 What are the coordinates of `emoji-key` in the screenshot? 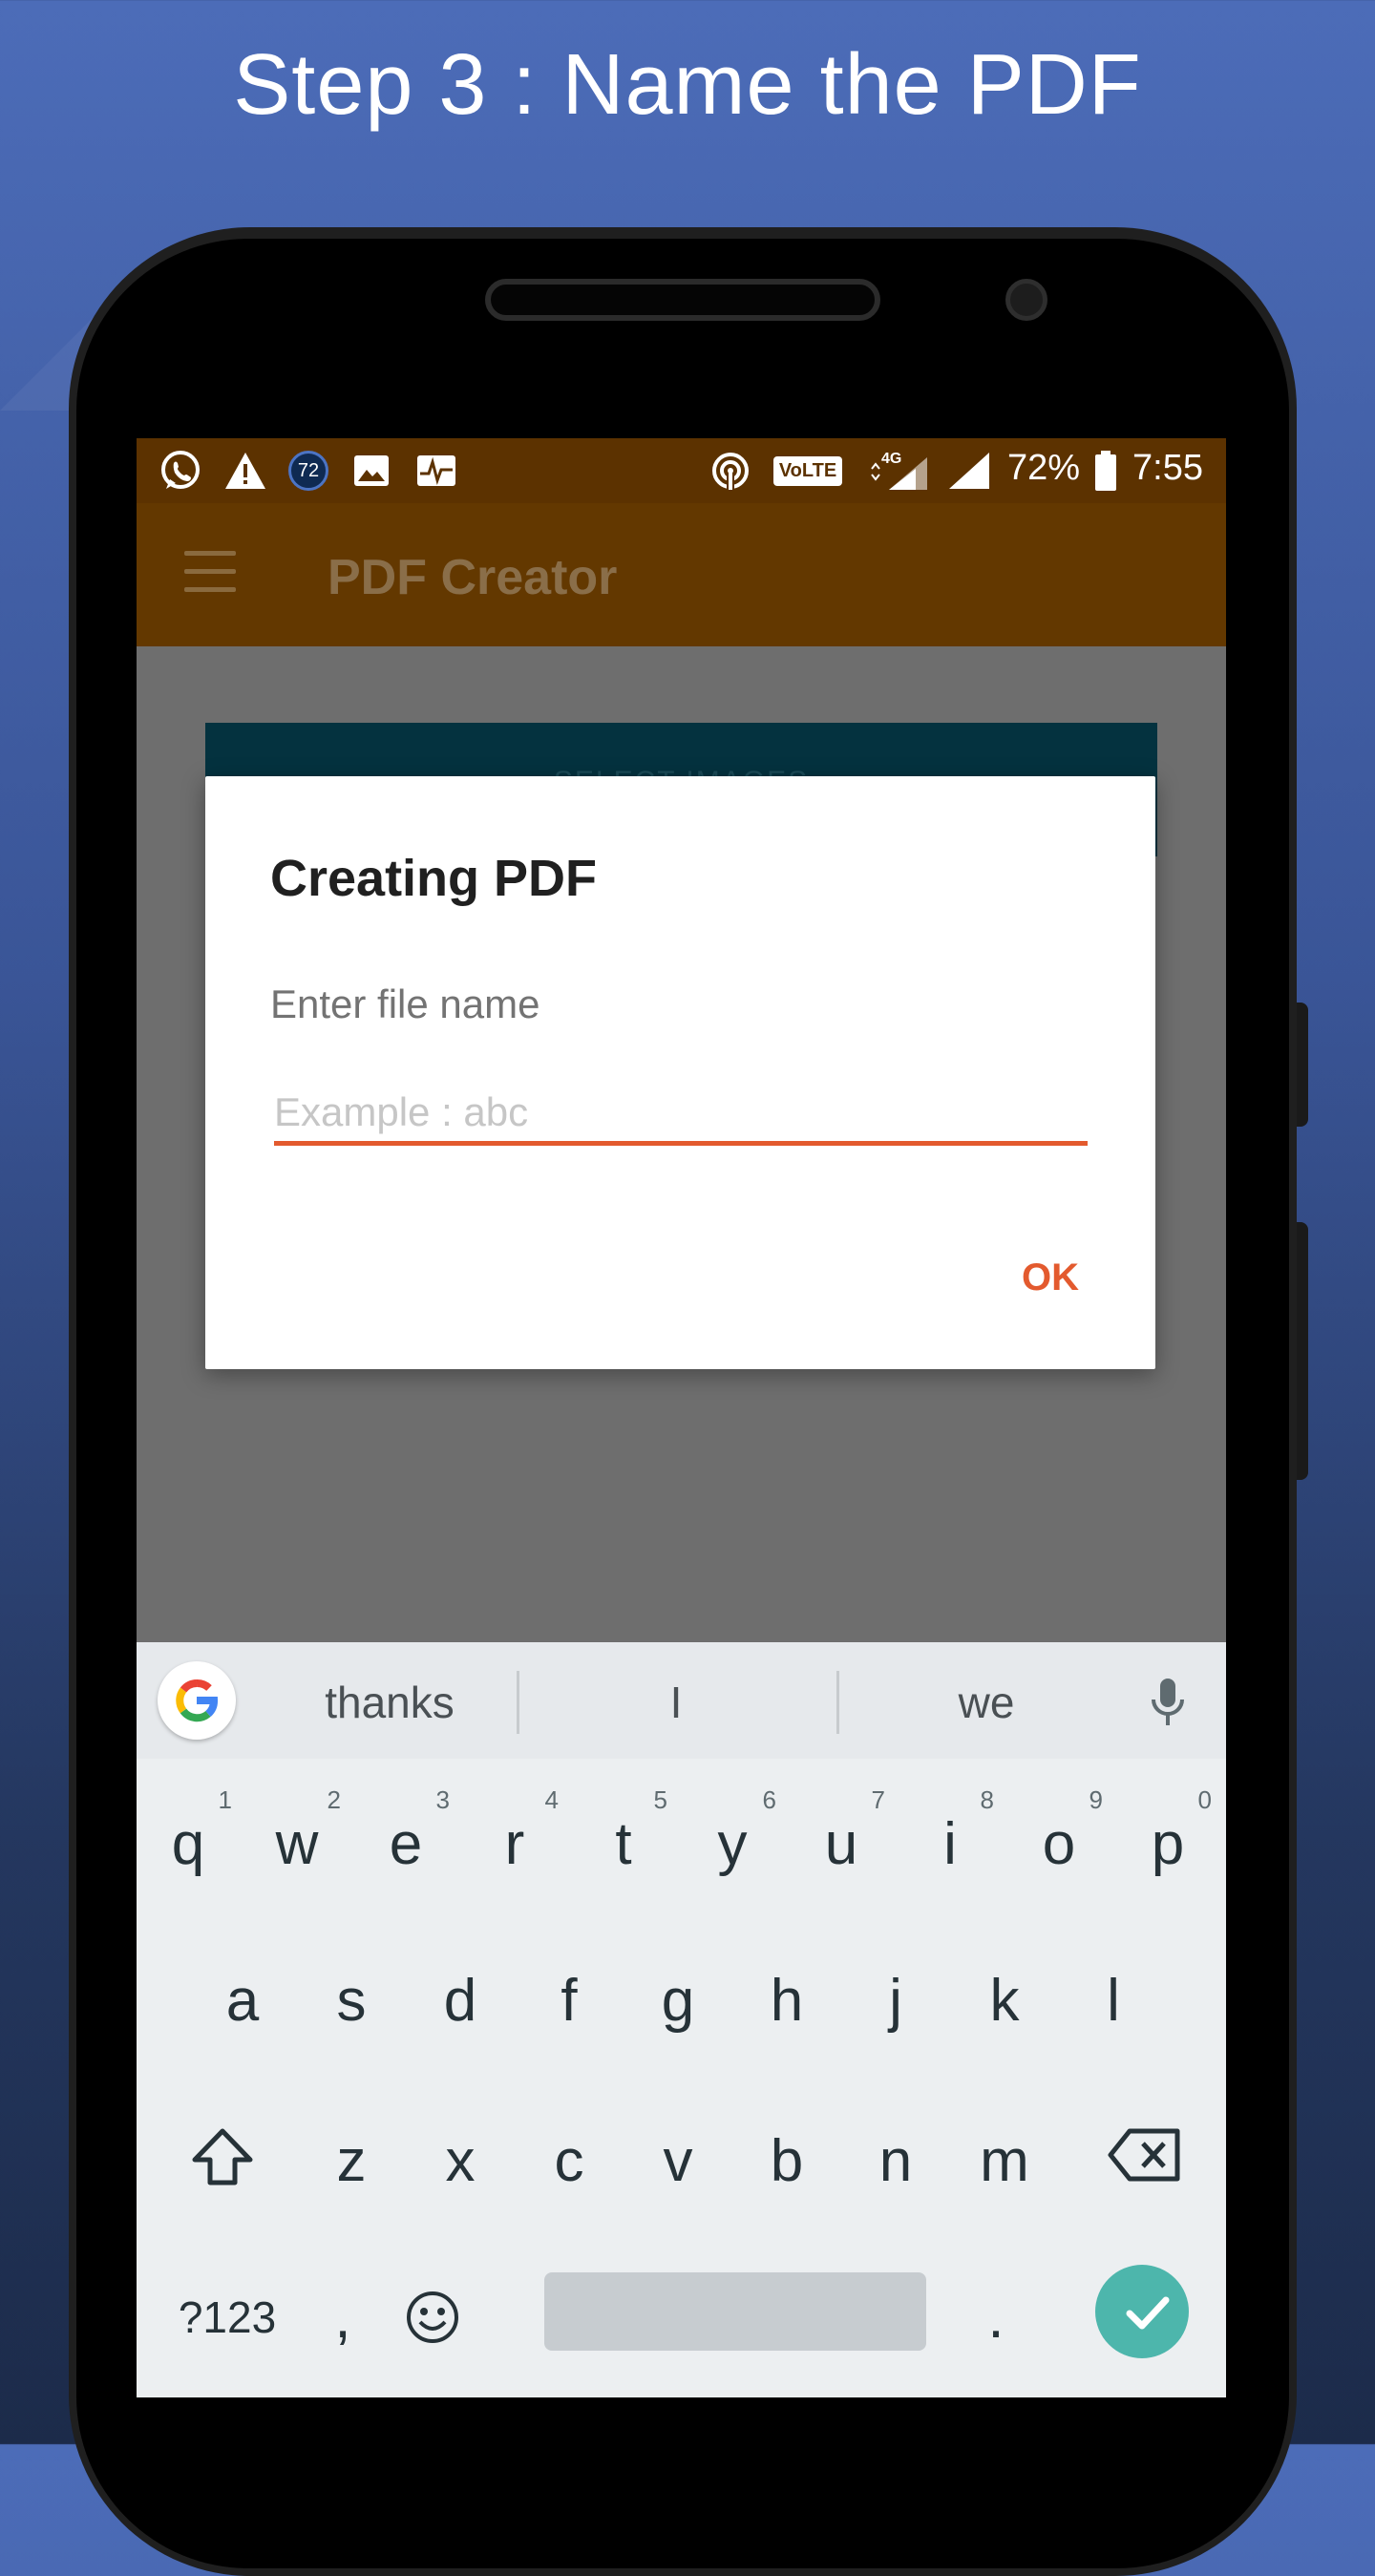 It's located at (433, 2317).